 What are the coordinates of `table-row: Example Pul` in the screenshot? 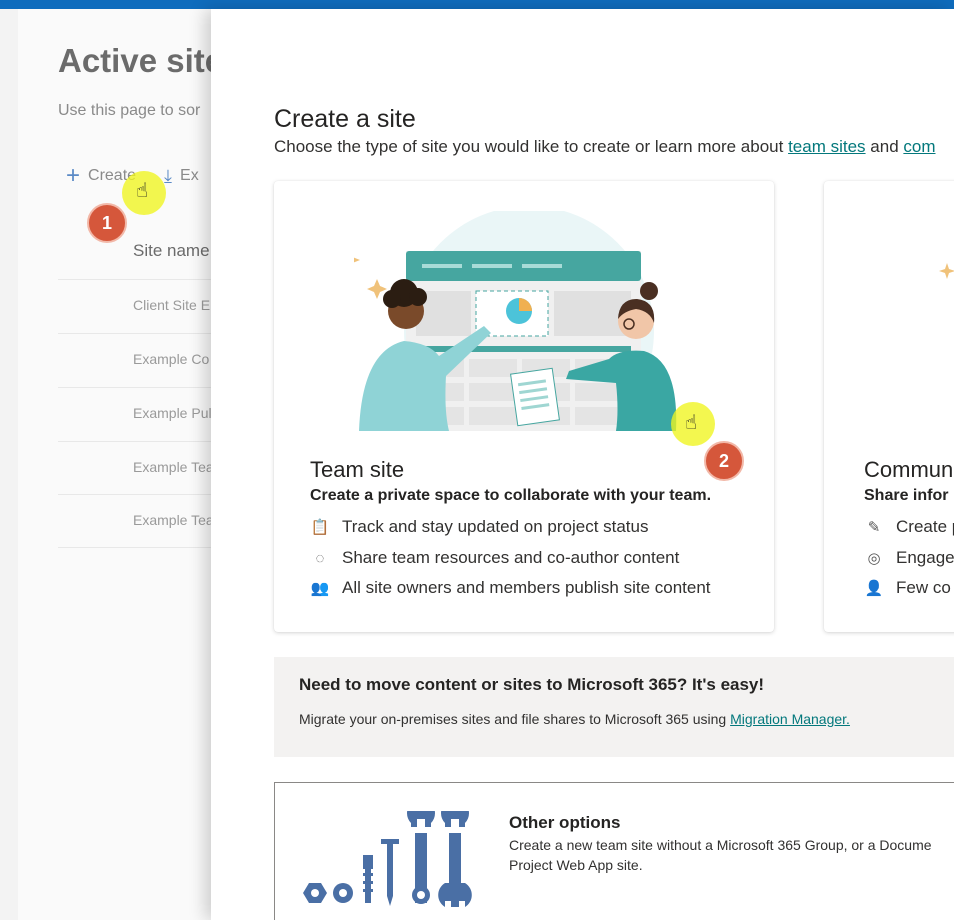 It's located at (138, 414).